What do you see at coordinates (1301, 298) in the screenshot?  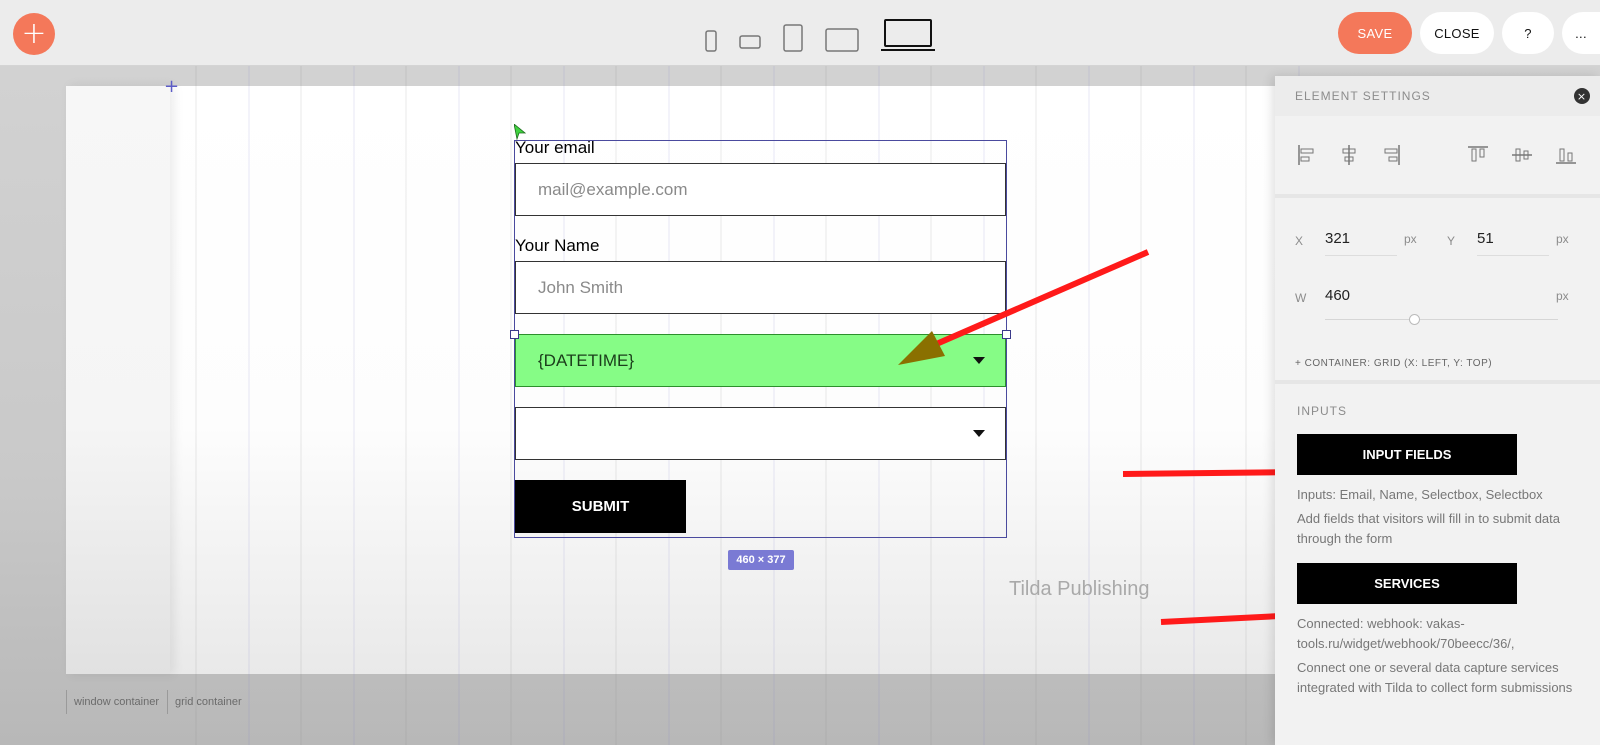 I see `w-label: W` at bounding box center [1301, 298].